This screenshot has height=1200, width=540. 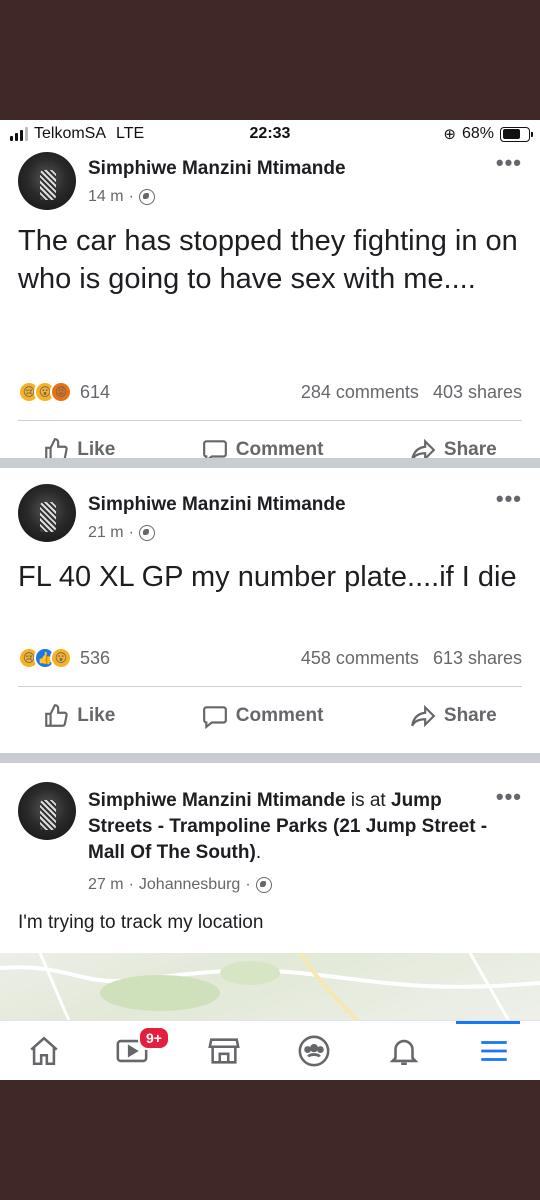 What do you see at coordinates (477, 392) in the screenshot?
I see `share-count: 403 shares` at bounding box center [477, 392].